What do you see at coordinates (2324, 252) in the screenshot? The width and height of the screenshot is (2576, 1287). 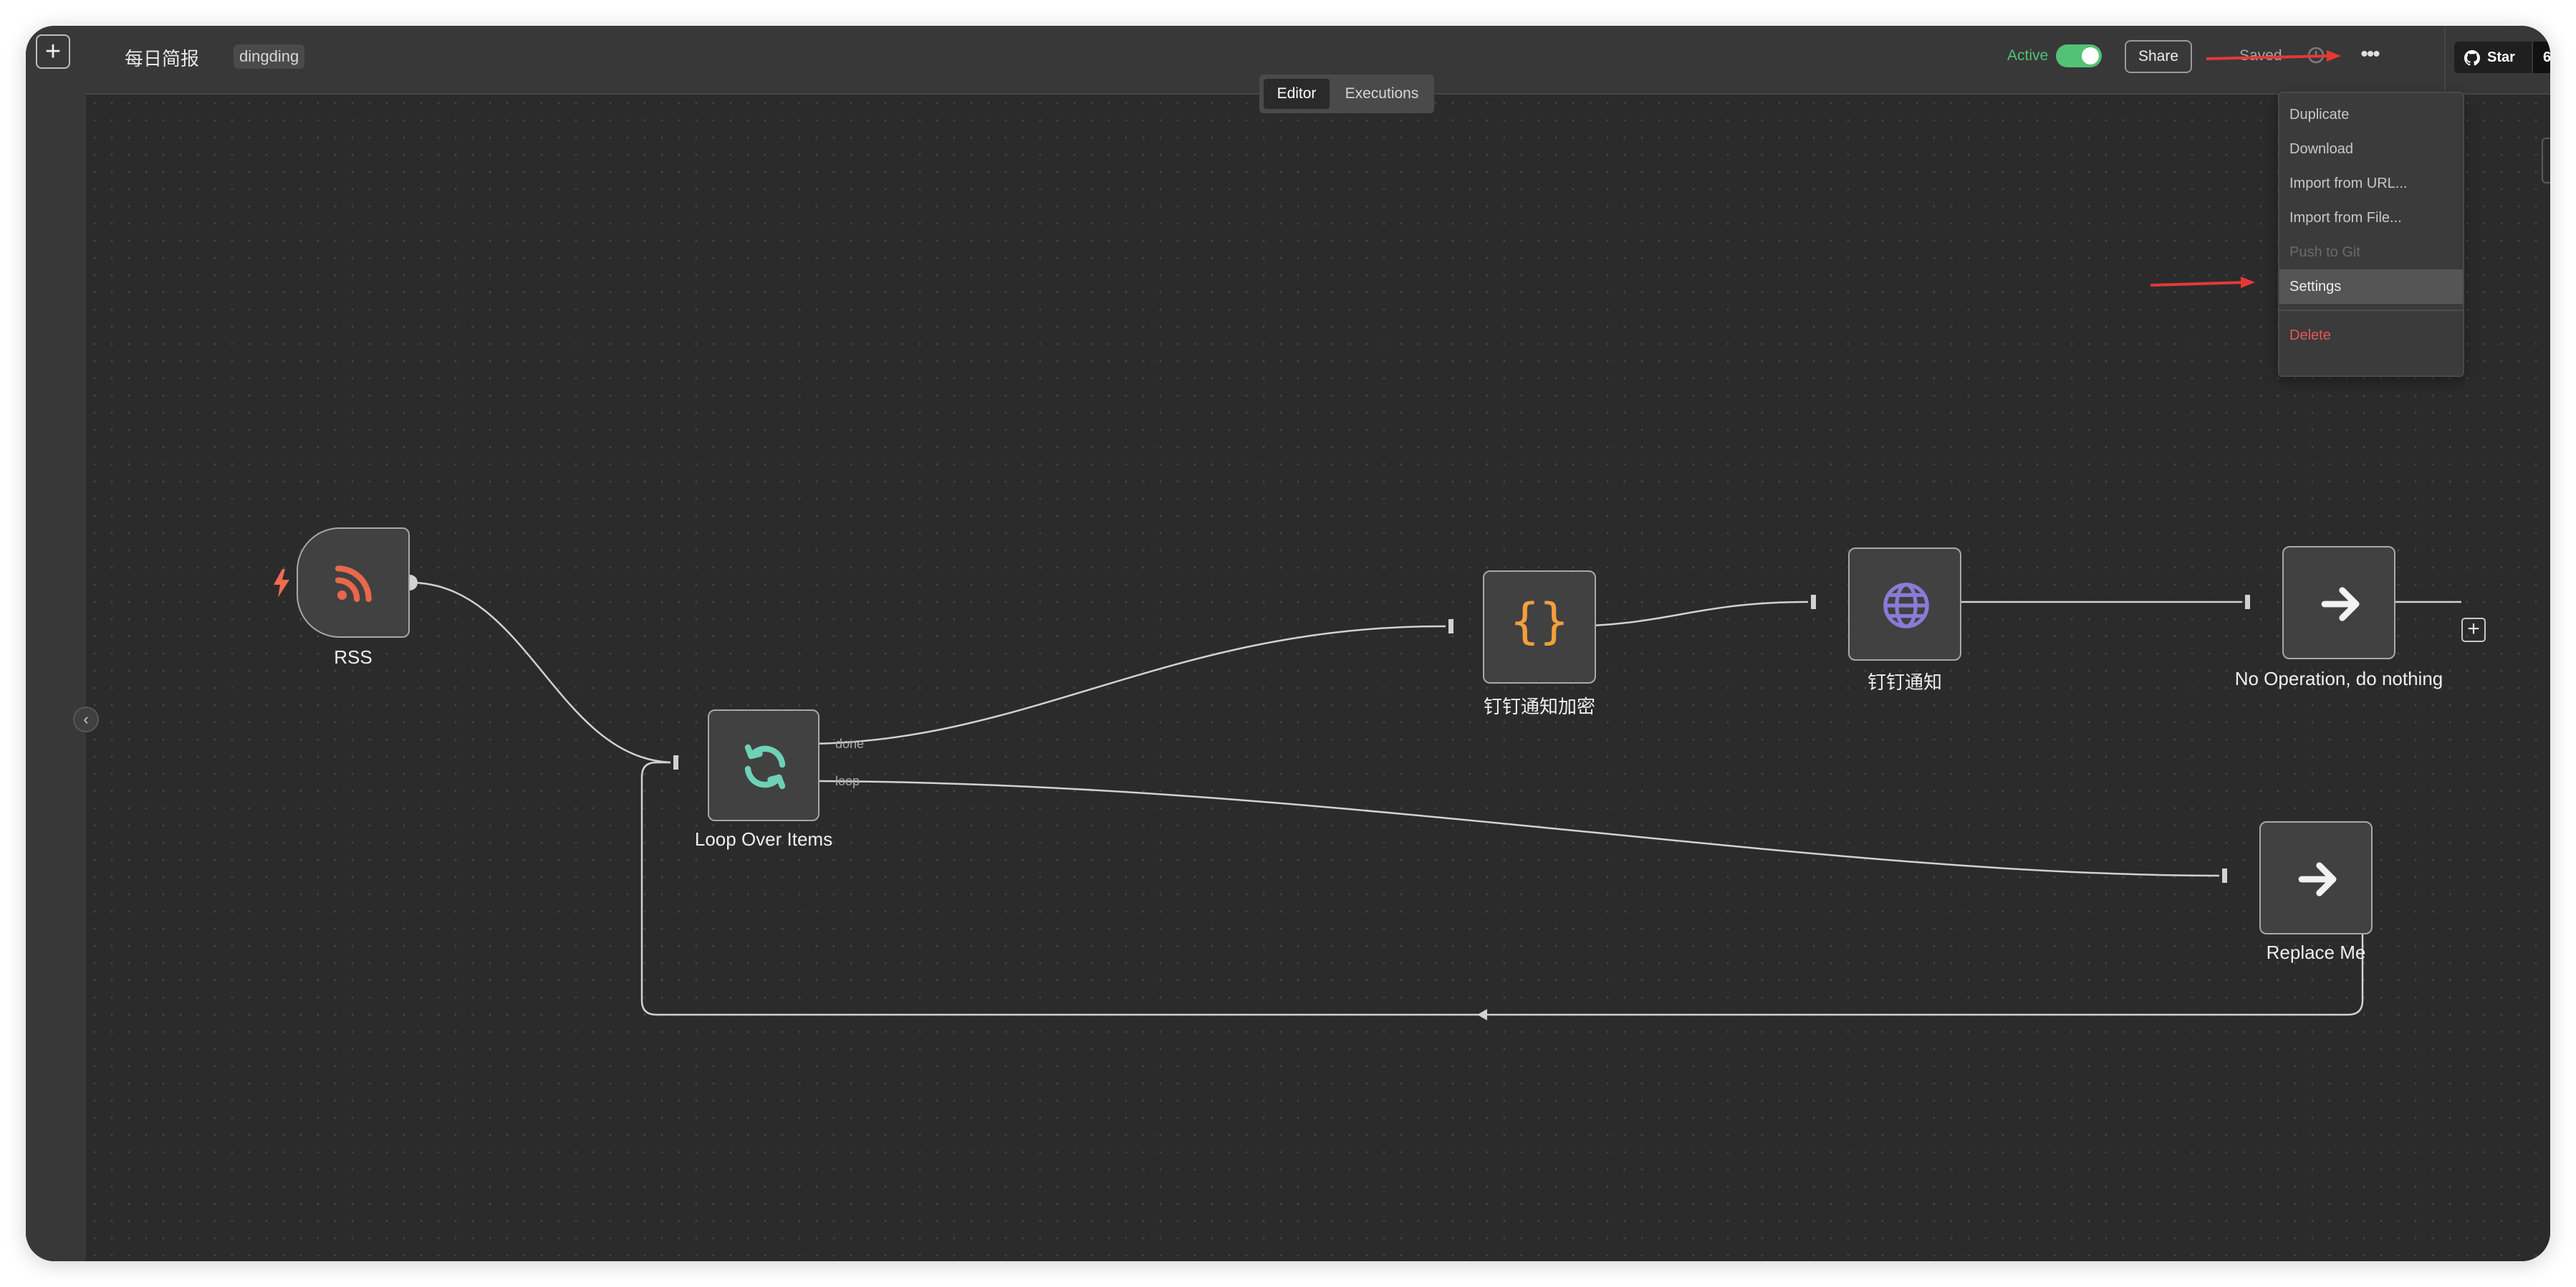 I see `menu-item-push-to-git: Push to Git` at bounding box center [2324, 252].